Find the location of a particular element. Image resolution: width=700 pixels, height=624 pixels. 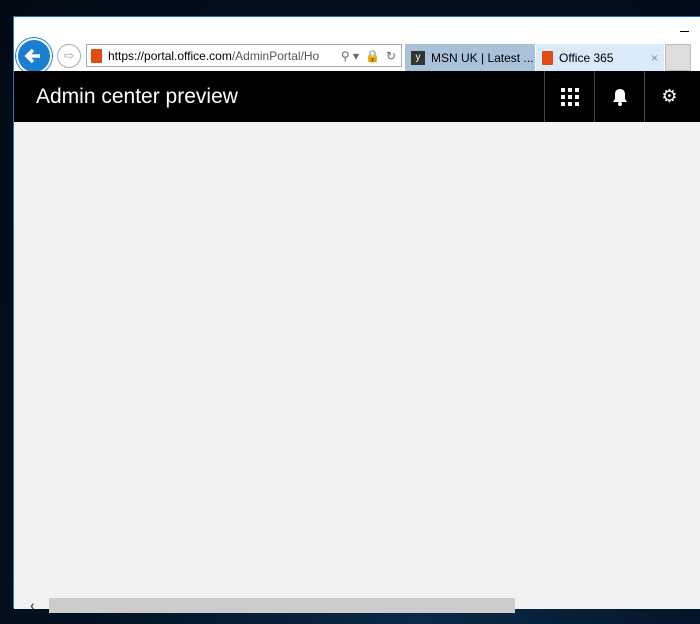

app-header: Admin center preview ⚙ is located at coordinates (357, 96).